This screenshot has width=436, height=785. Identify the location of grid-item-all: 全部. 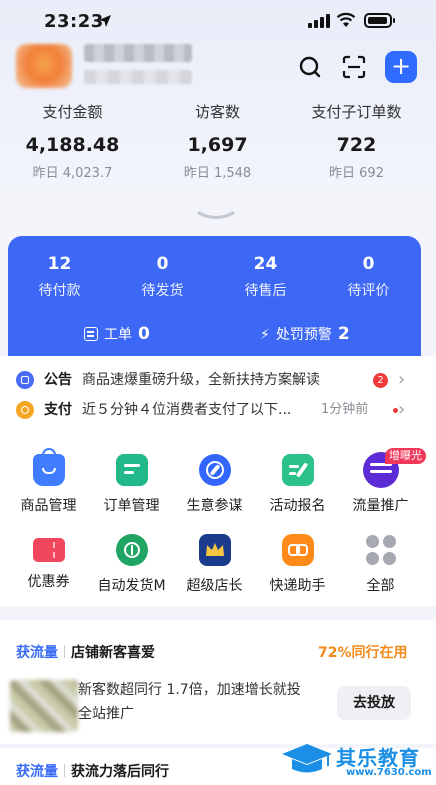
(380, 565).